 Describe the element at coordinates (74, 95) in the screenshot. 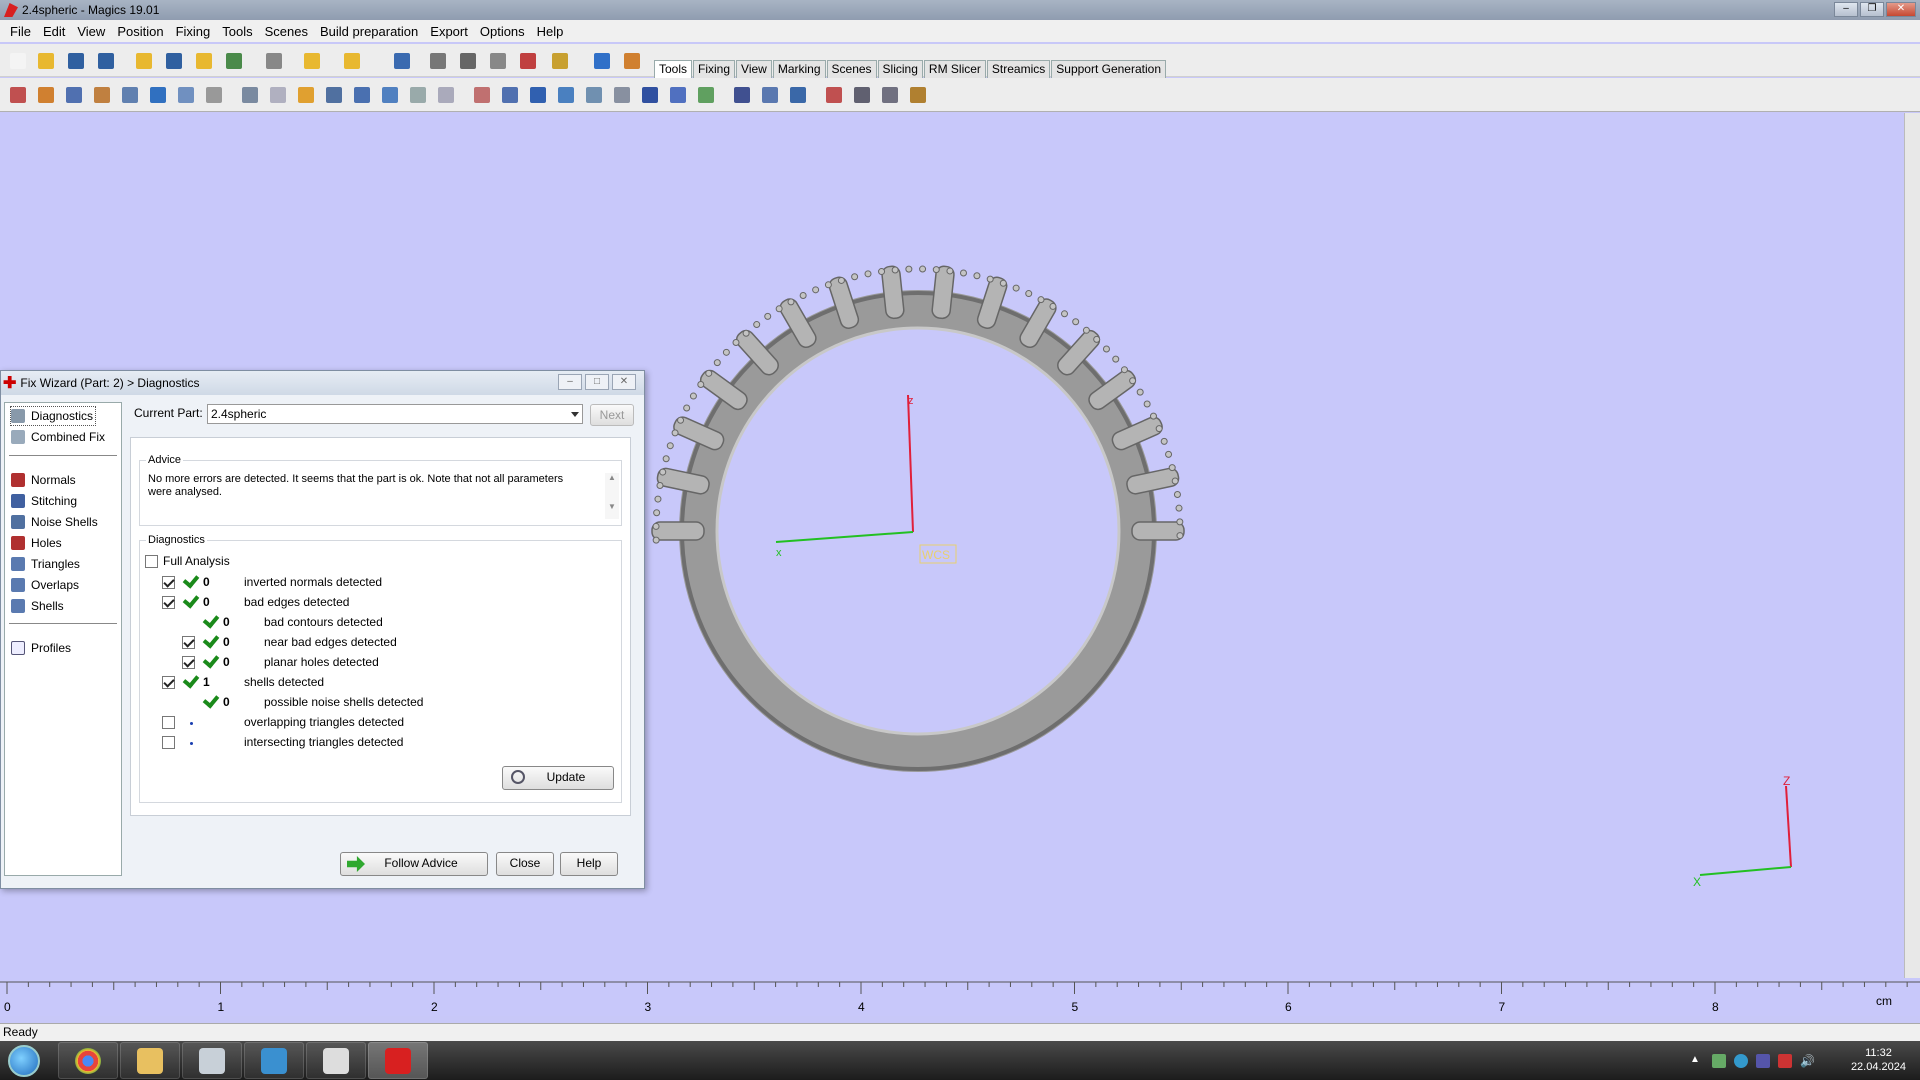

I see `tool-3-button` at that location.